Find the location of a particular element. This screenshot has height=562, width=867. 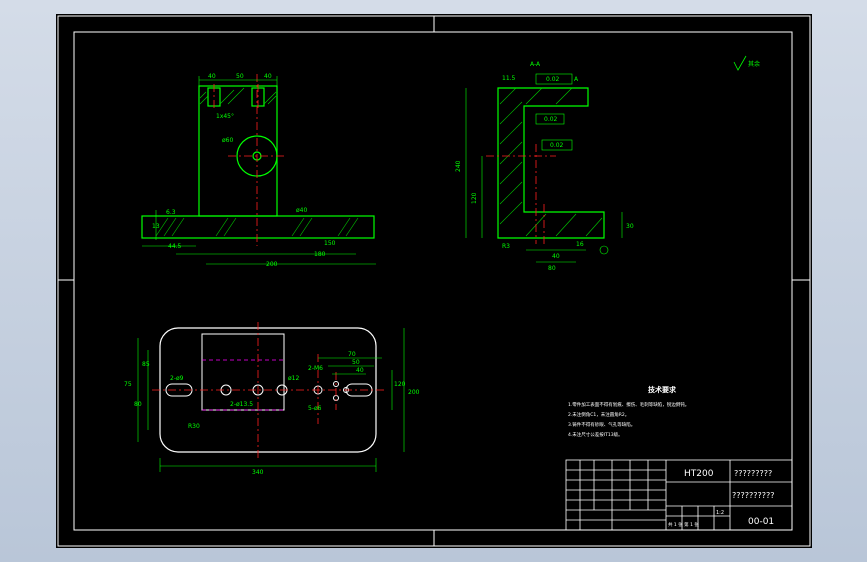

plan-view-centerlines is located at coordinates (269, 390).